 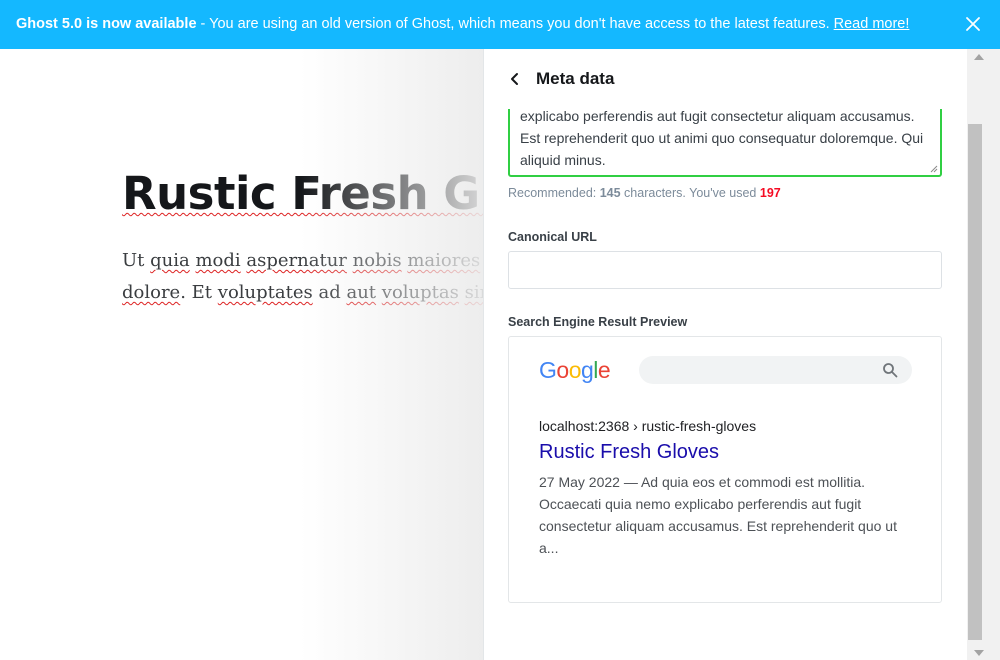 What do you see at coordinates (587, 370) in the screenshot?
I see `google-logo-letter: g` at bounding box center [587, 370].